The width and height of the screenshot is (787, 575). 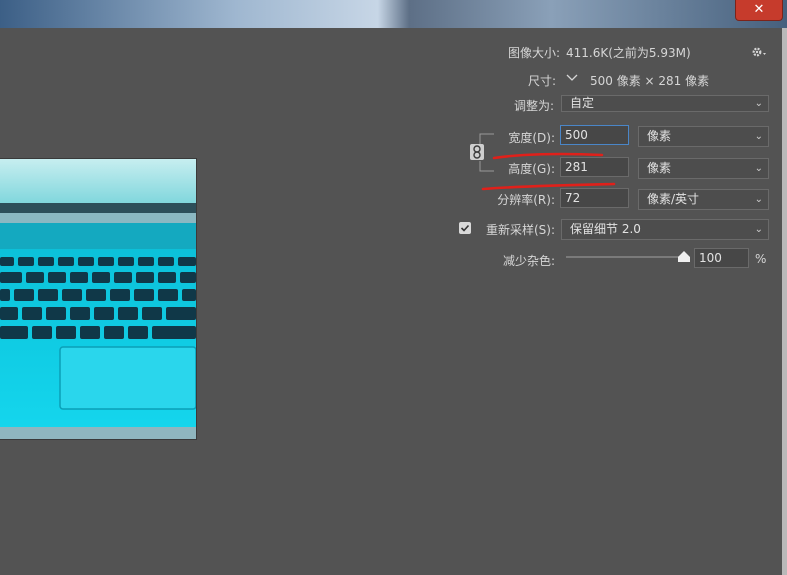 What do you see at coordinates (625, 257) in the screenshot?
I see `reduce-noise-slider-track` at bounding box center [625, 257].